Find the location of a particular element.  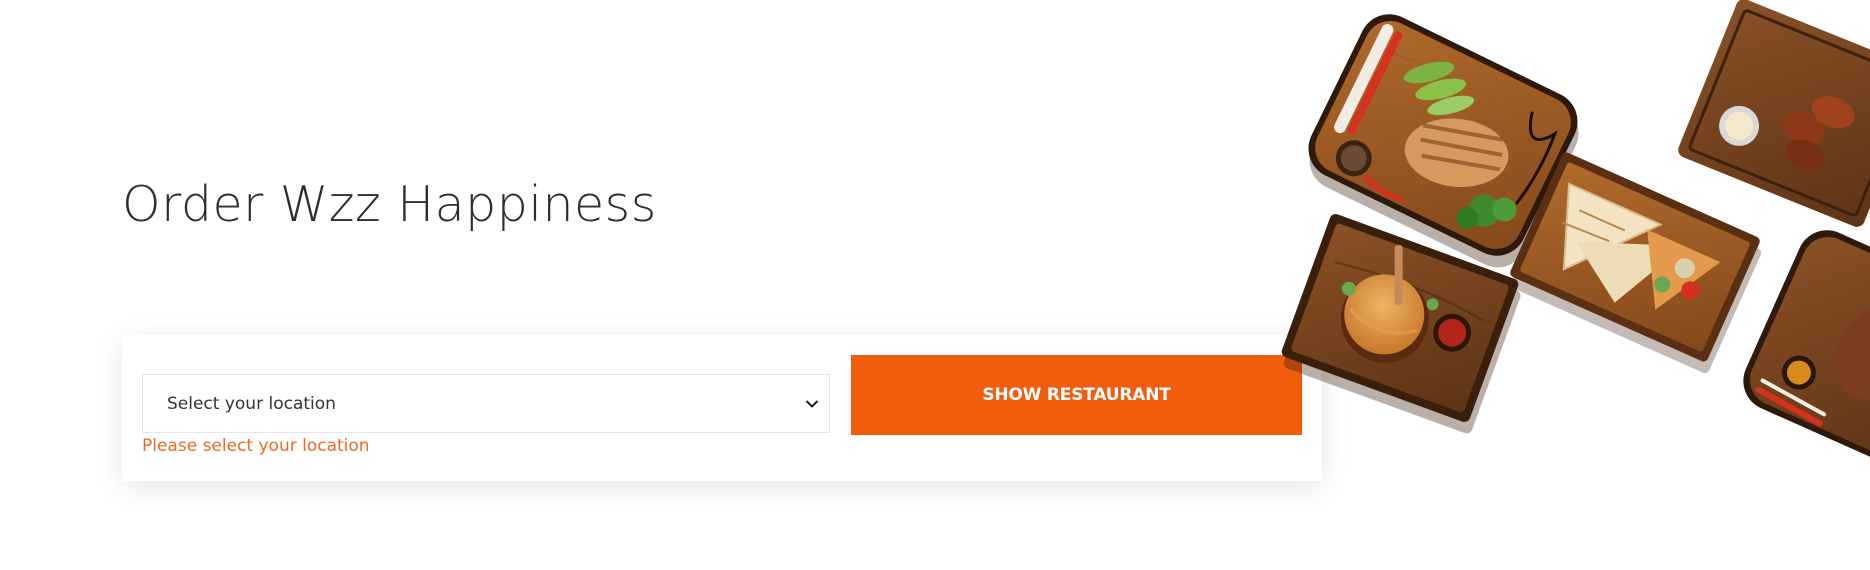

location-select-value: Select your location is located at coordinates (251, 403).